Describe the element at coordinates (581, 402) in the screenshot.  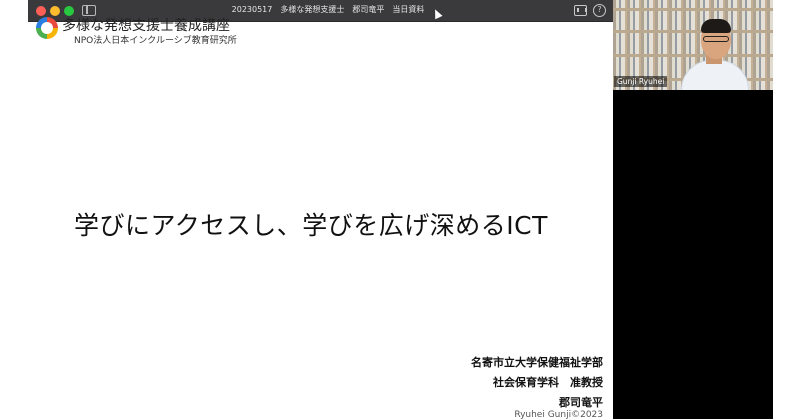
I see `presenter-name: 郡司竜平` at that location.